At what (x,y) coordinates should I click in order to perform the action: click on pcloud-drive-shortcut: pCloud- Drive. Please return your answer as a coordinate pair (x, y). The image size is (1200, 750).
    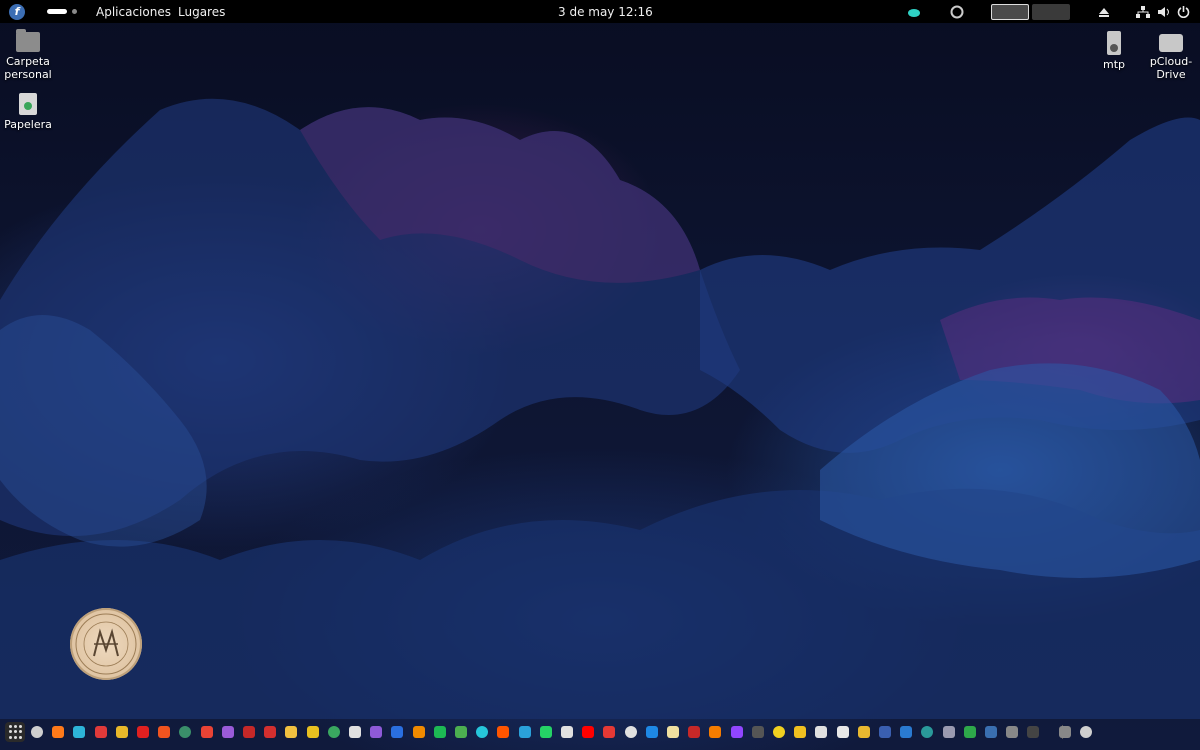
    Looking at the image, I should click on (1170, 56).